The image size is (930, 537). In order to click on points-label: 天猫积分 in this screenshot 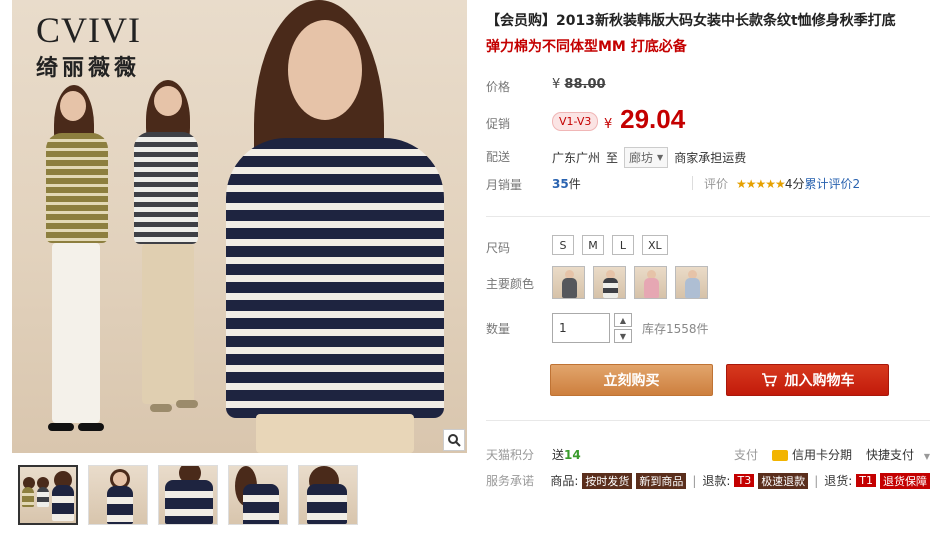, I will do `click(510, 455)`.